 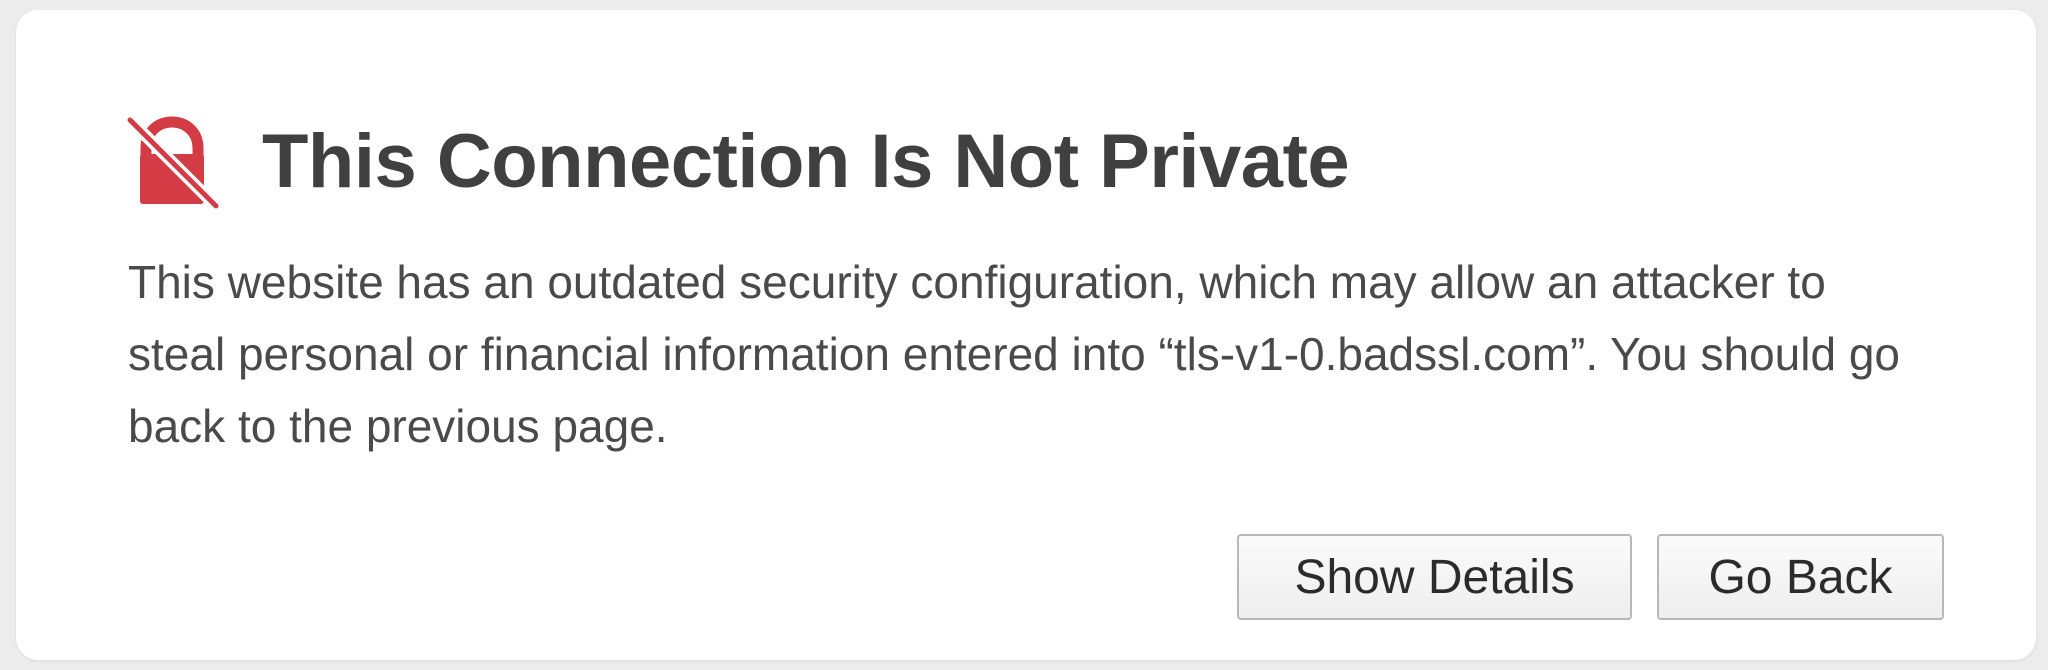 I want to click on show-details-button: Show Details, so click(x=1434, y=577).